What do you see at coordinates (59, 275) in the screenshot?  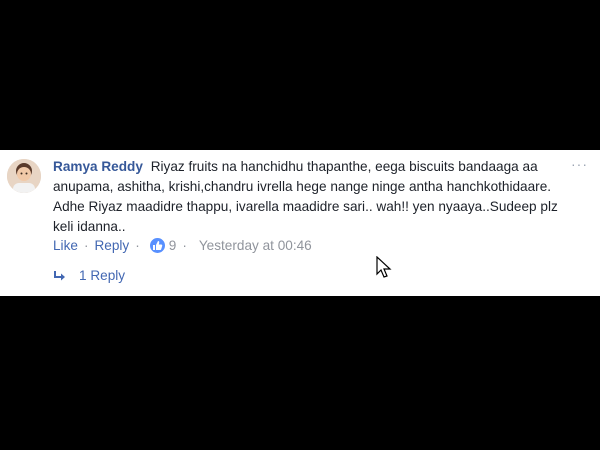 I see `reply-arrow-icon` at bounding box center [59, 275].